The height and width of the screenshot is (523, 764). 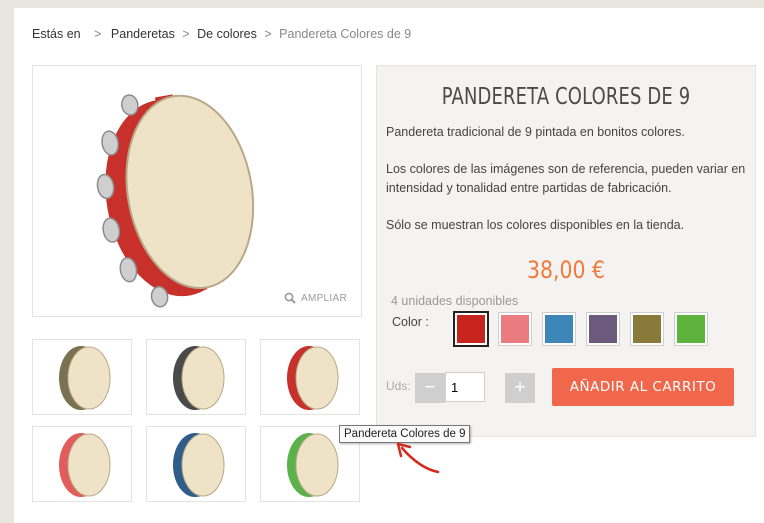 What do you see at coordinates (643, 387) in the screenshot?
I see `add-to-cart-button: AÑADIR AL CARRITO` at bounding box center [643, 387].